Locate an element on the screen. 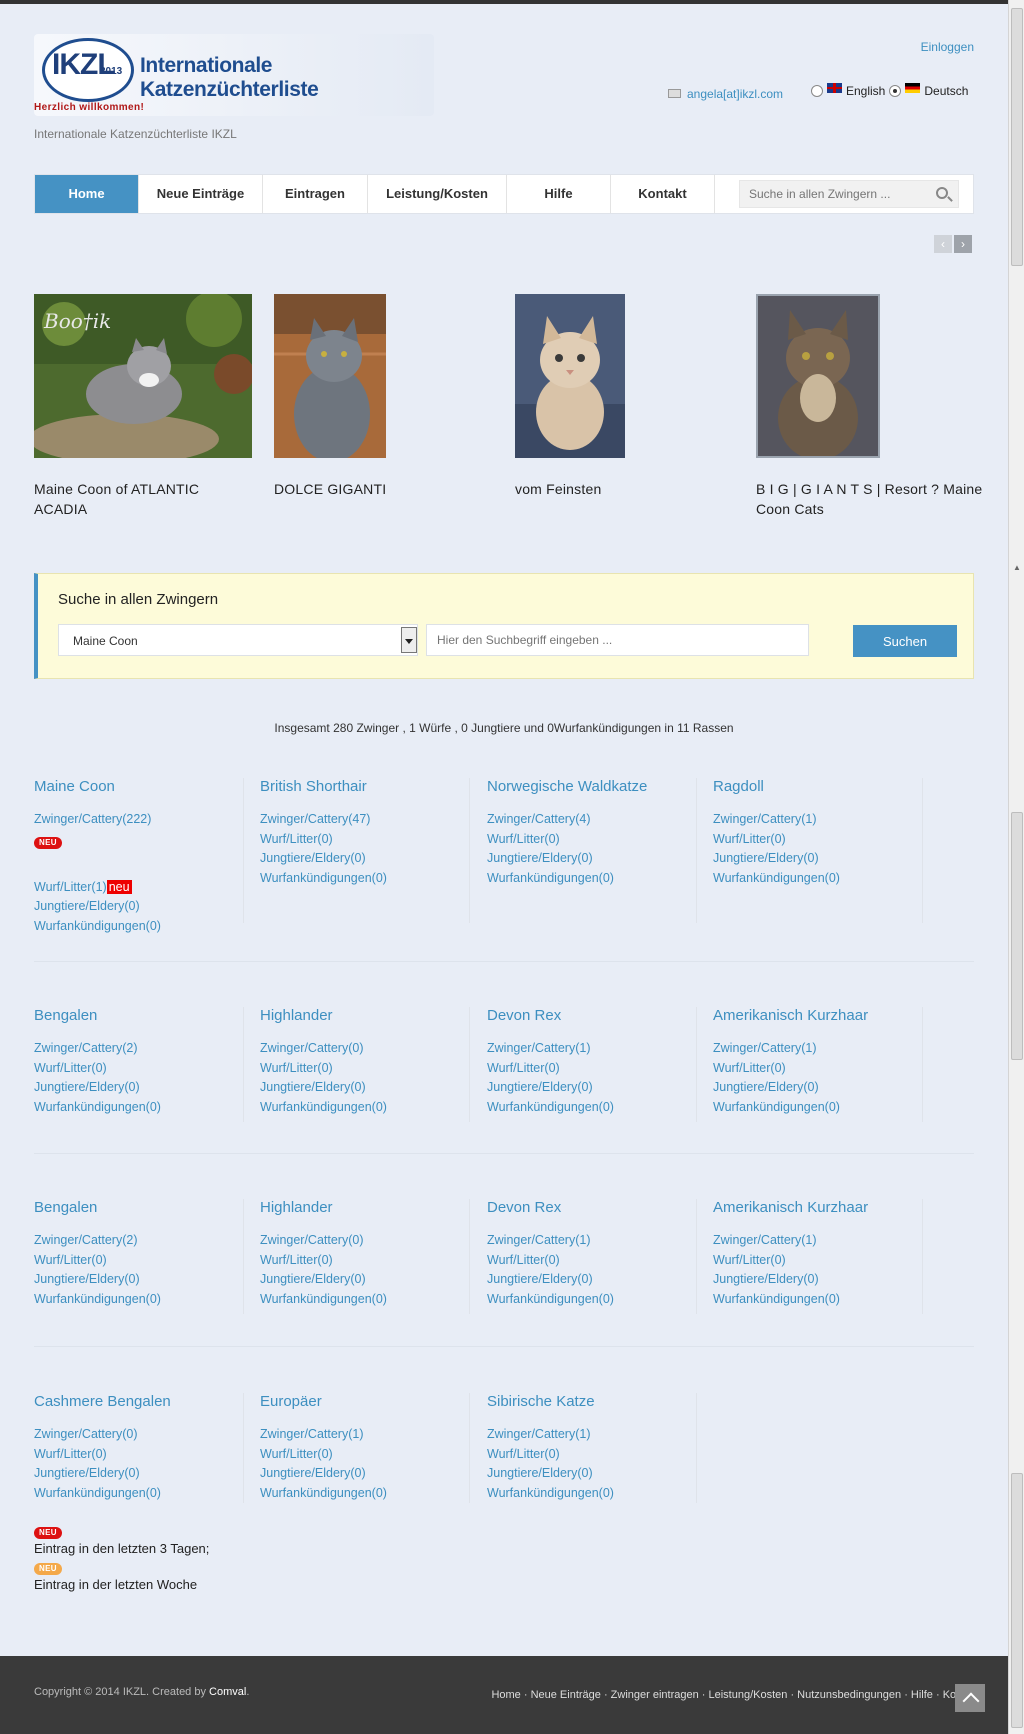 This screenshot has width=1024, height=1734. nav-eintragen: Eintragen is located at coordinates (315, 194).